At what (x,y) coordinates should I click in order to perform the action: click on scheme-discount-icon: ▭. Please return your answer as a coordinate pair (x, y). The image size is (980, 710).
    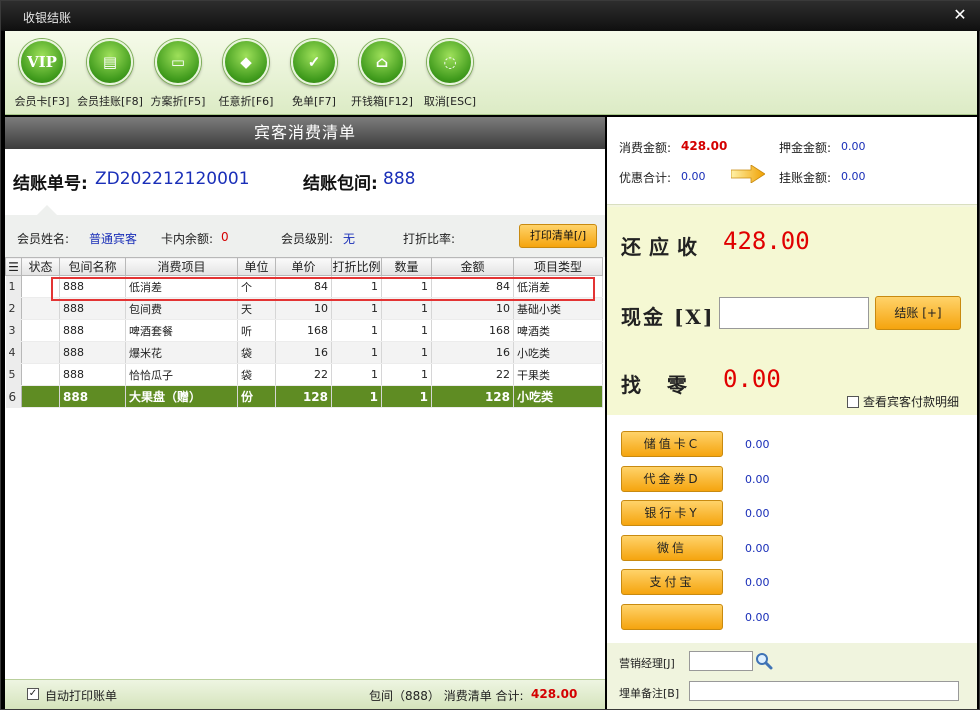
    Looking at the image, I should click on (178, 62).